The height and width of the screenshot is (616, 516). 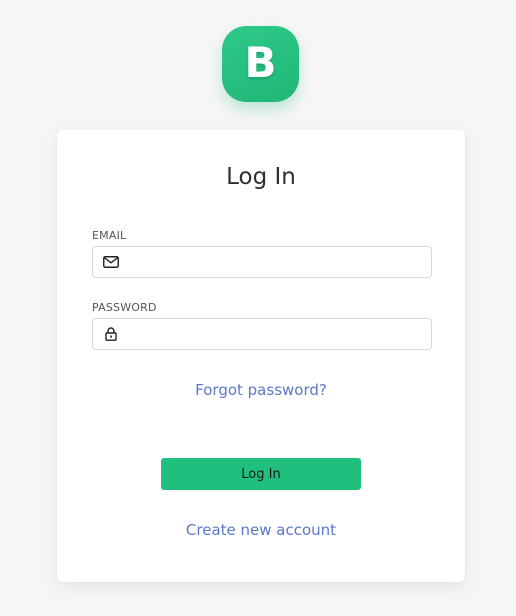 What do you see at coordinates (277, 262) in the screenshot?
I see `email-field` at bounding box center [277, 262].